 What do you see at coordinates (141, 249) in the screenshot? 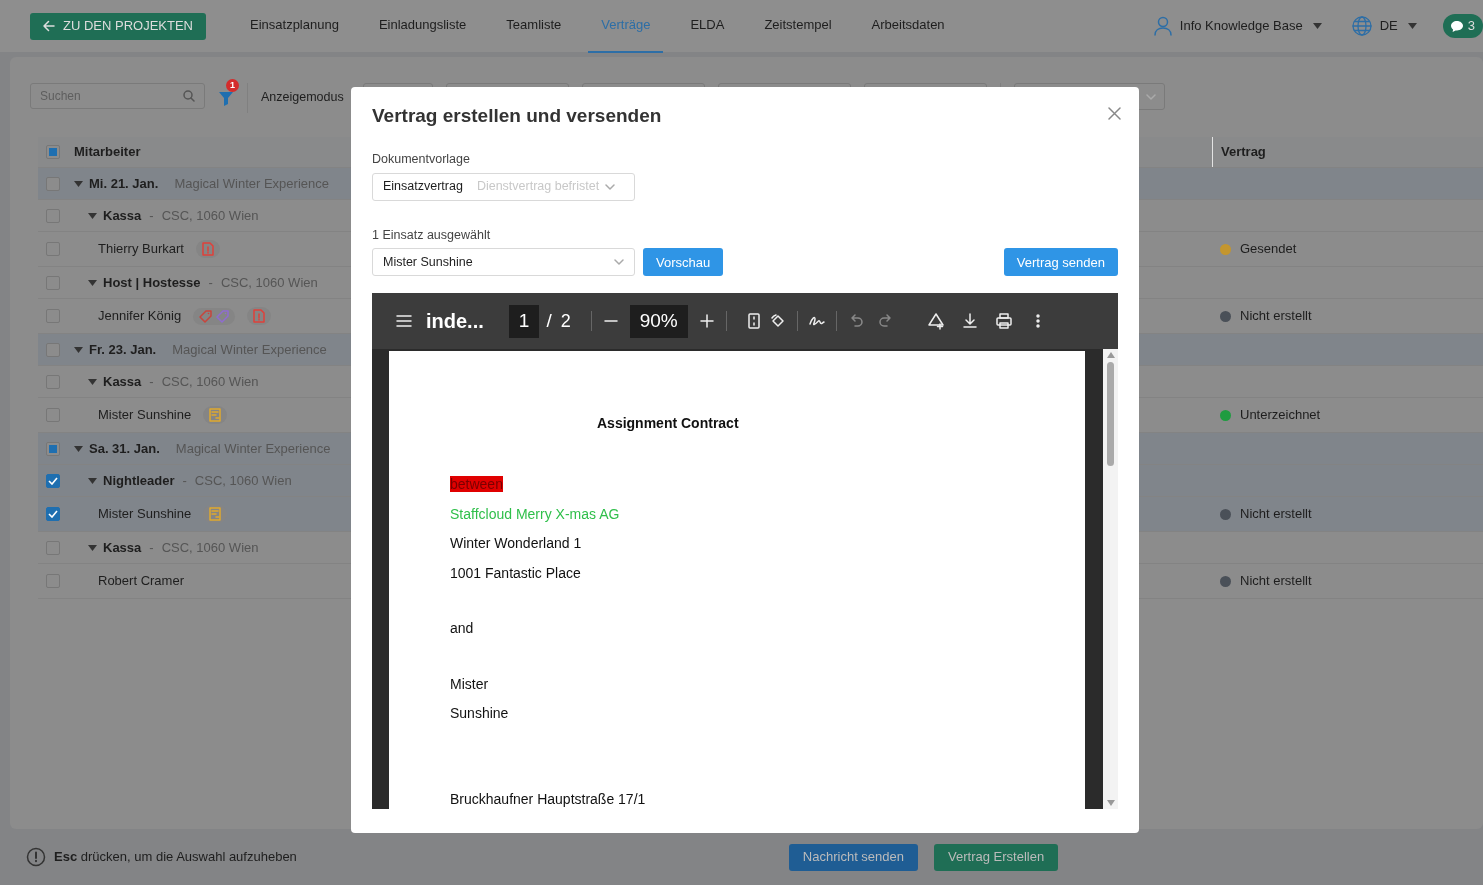
I see `employee-name: Thierry Burkart` at bounding box center [141, 249].